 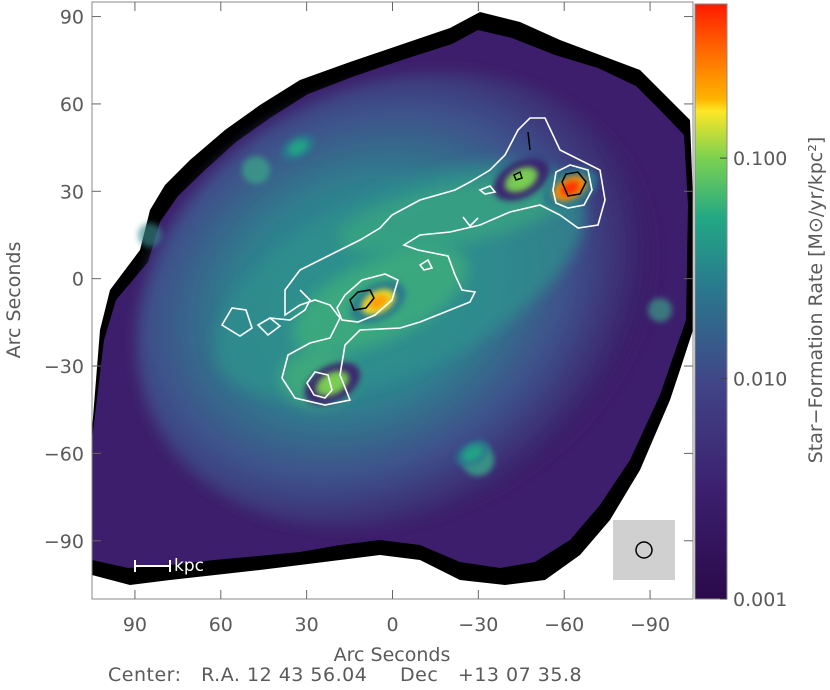 What do you see at coordinates (64, 454) in the screenshot?
I see `y-tick-label: −60` at bounding box center [64, 454].